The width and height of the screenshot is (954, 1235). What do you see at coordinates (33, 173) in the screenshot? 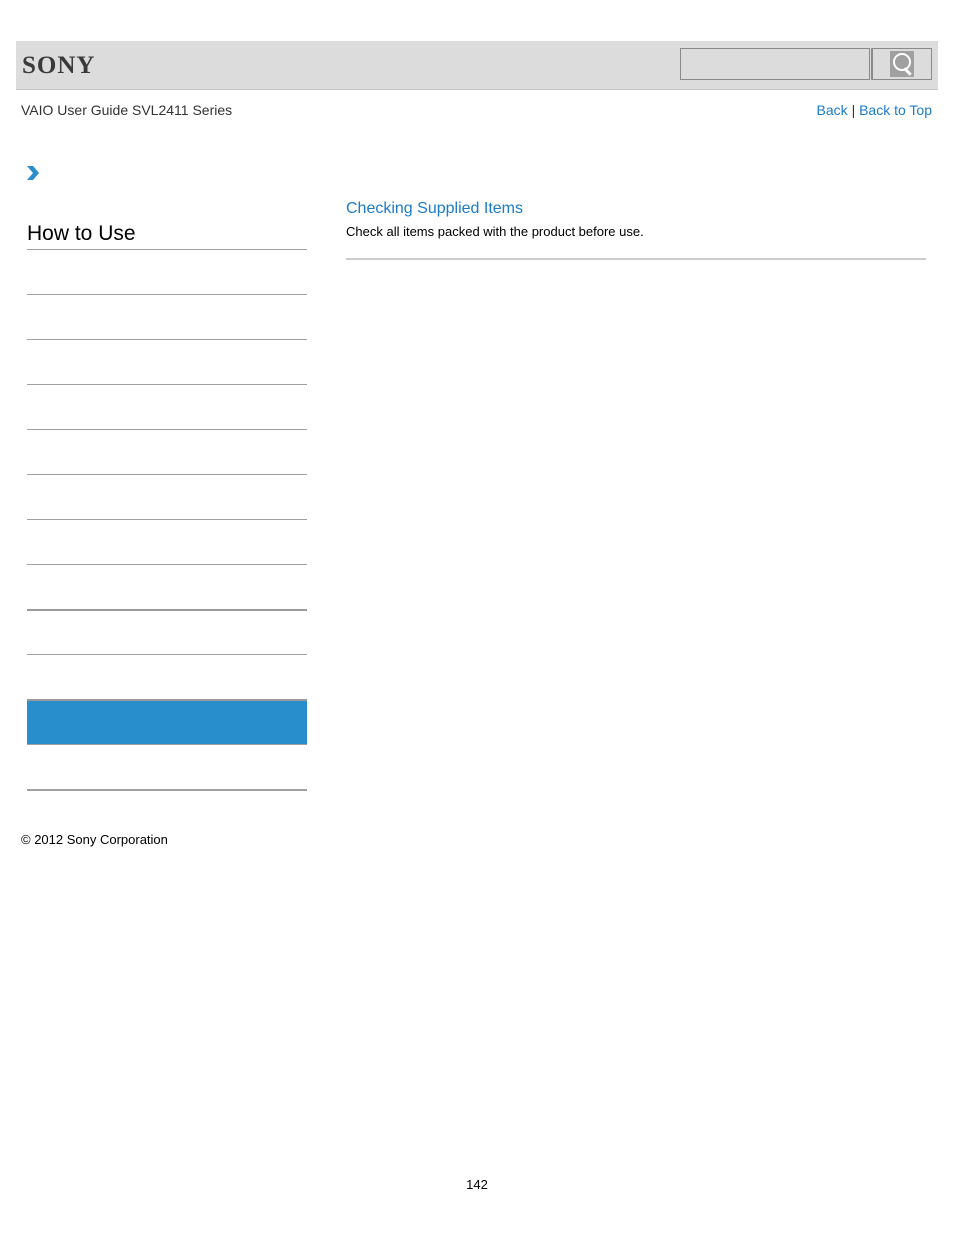
I see `chevron-right-icon` at bounding box center [33, 173].